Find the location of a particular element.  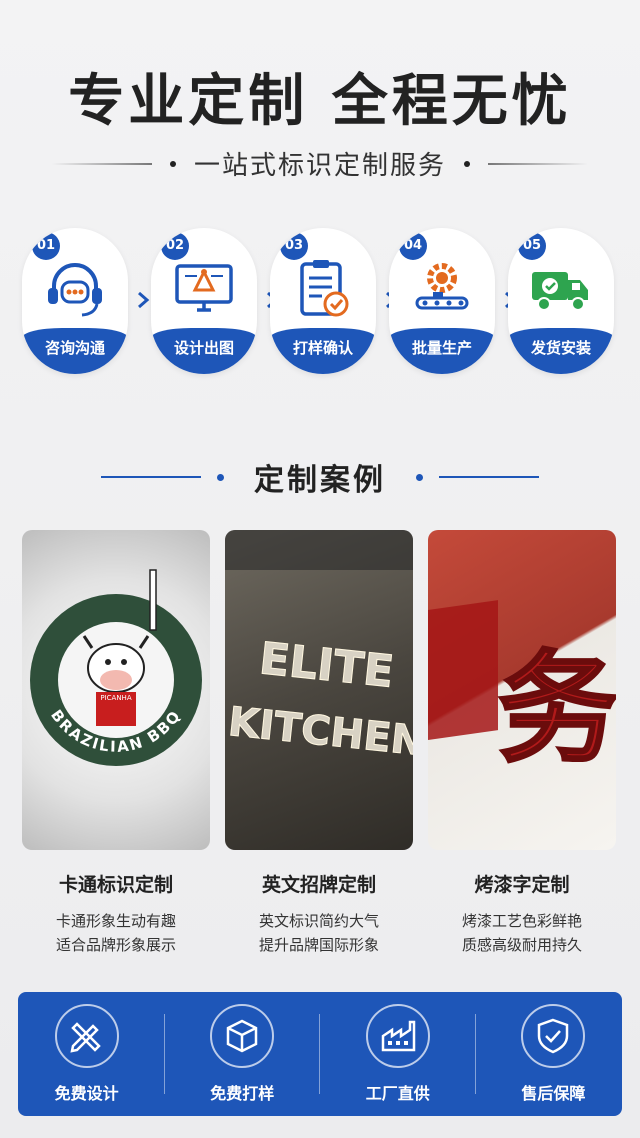

cube-icon is located at coordinates (242, 1036).